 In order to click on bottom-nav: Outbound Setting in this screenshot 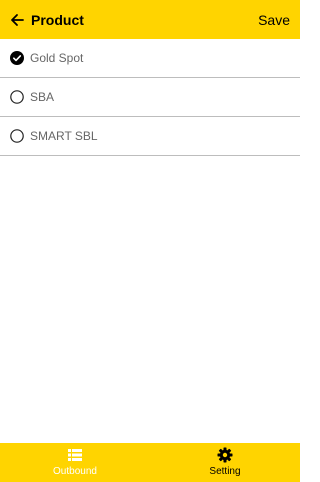, I will do `click(150, 462)`.